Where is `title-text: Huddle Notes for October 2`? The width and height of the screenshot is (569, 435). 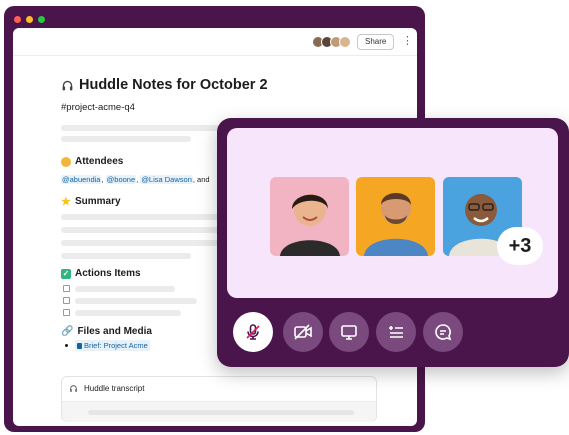
title-text: Huddle Notes for October 2 is located at coordinates (173, 85).